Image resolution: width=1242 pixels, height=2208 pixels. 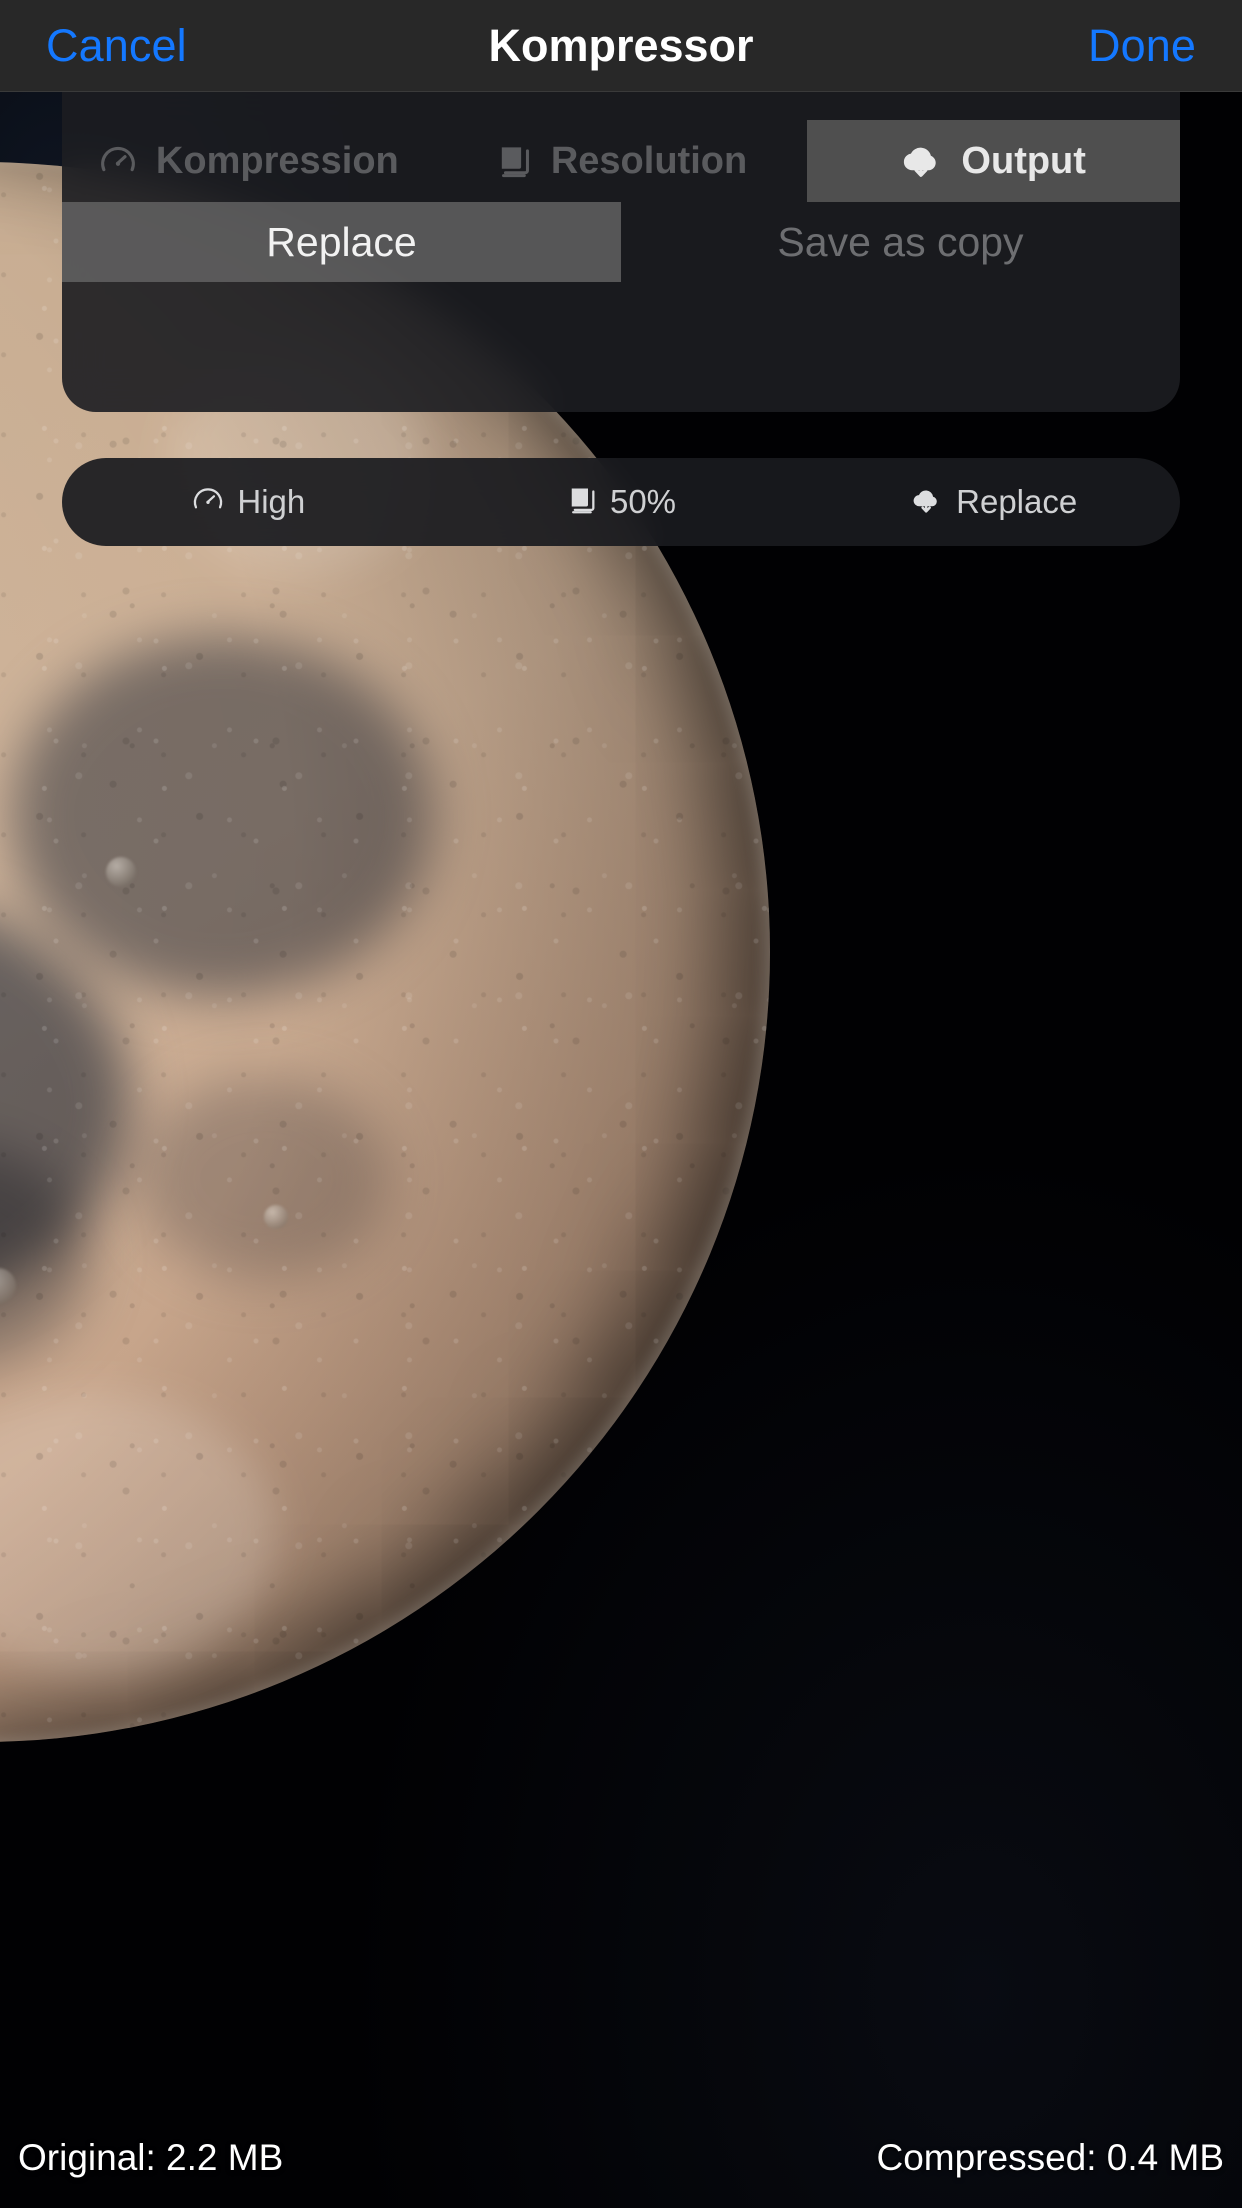 I want to click on summary-resolution-label: 50%, so click(x=643, y=501).